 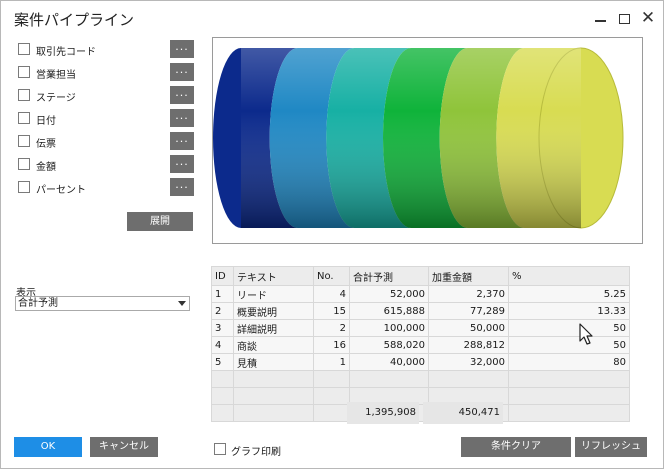 What do you see at coordinates (569, 294) in the screenshot?
I see `cell-percent: 5.25` at bounding box center [569, 294].